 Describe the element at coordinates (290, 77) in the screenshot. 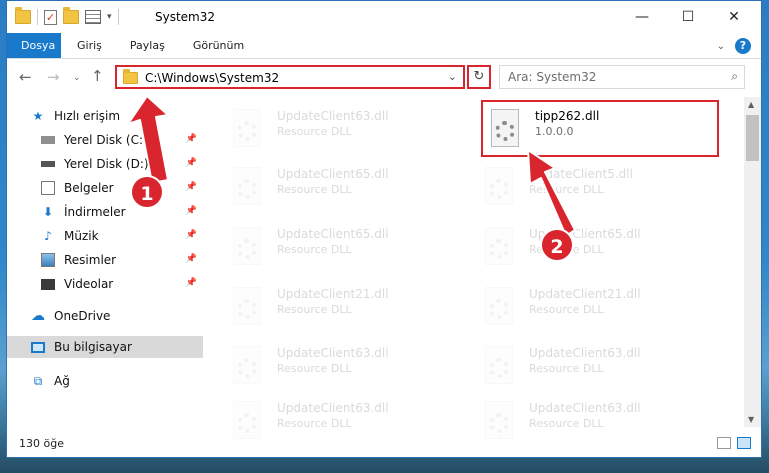

I see `address-bar: C:\Windows\System32 ⌄` at that location.